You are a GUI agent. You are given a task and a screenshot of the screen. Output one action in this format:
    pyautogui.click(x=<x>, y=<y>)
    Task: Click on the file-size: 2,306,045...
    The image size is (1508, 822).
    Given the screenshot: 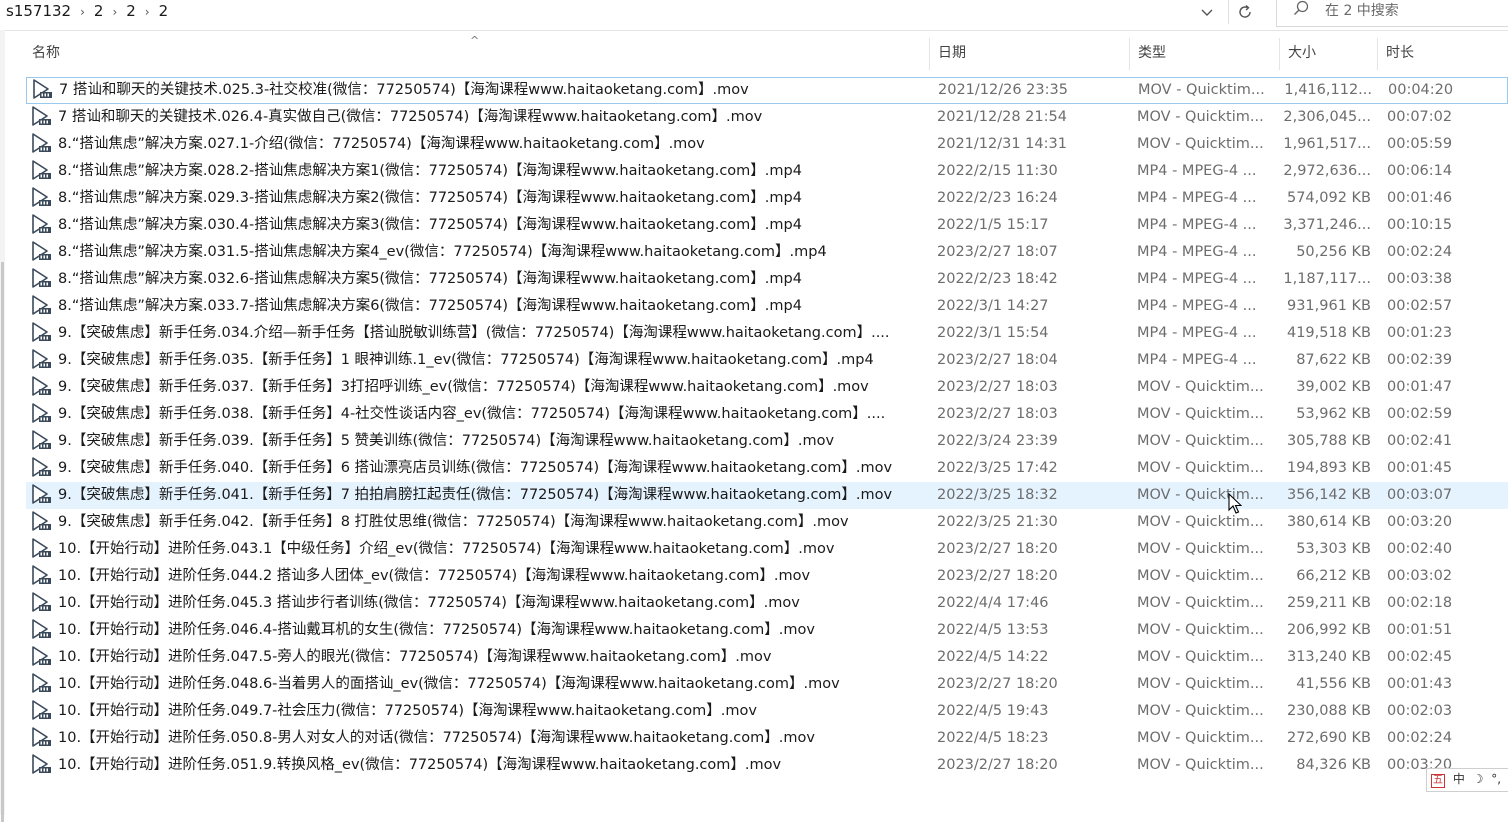 What is the action you would take?
    pyautogui.click(x=1327, y=117)
    